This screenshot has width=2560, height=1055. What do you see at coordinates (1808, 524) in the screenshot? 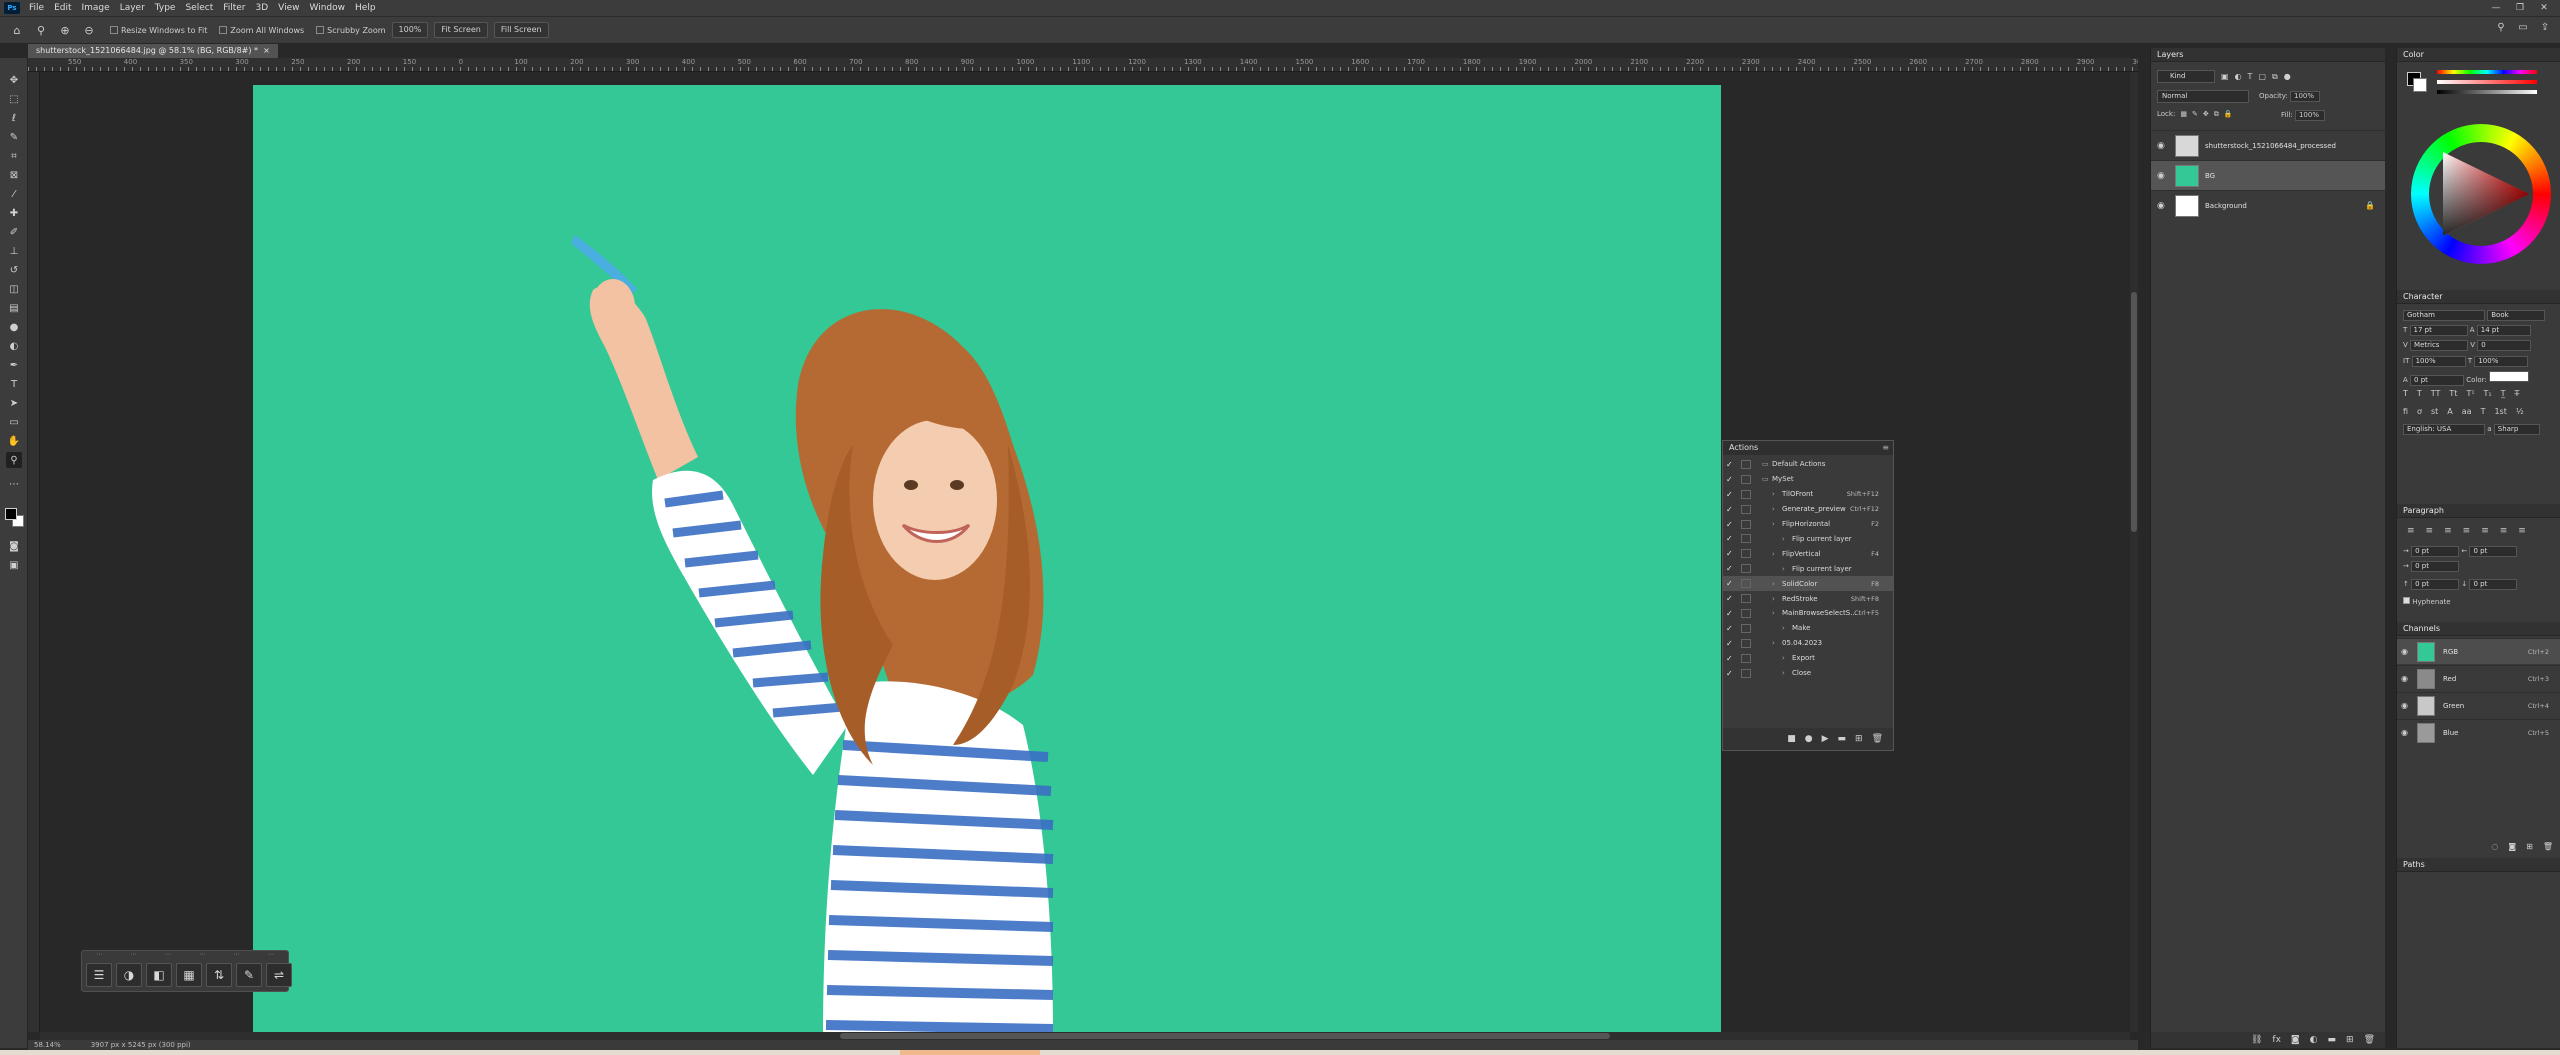
I see `action-item: ✓ › FlipHorizontal F2` at bounding box center [1808, 524].